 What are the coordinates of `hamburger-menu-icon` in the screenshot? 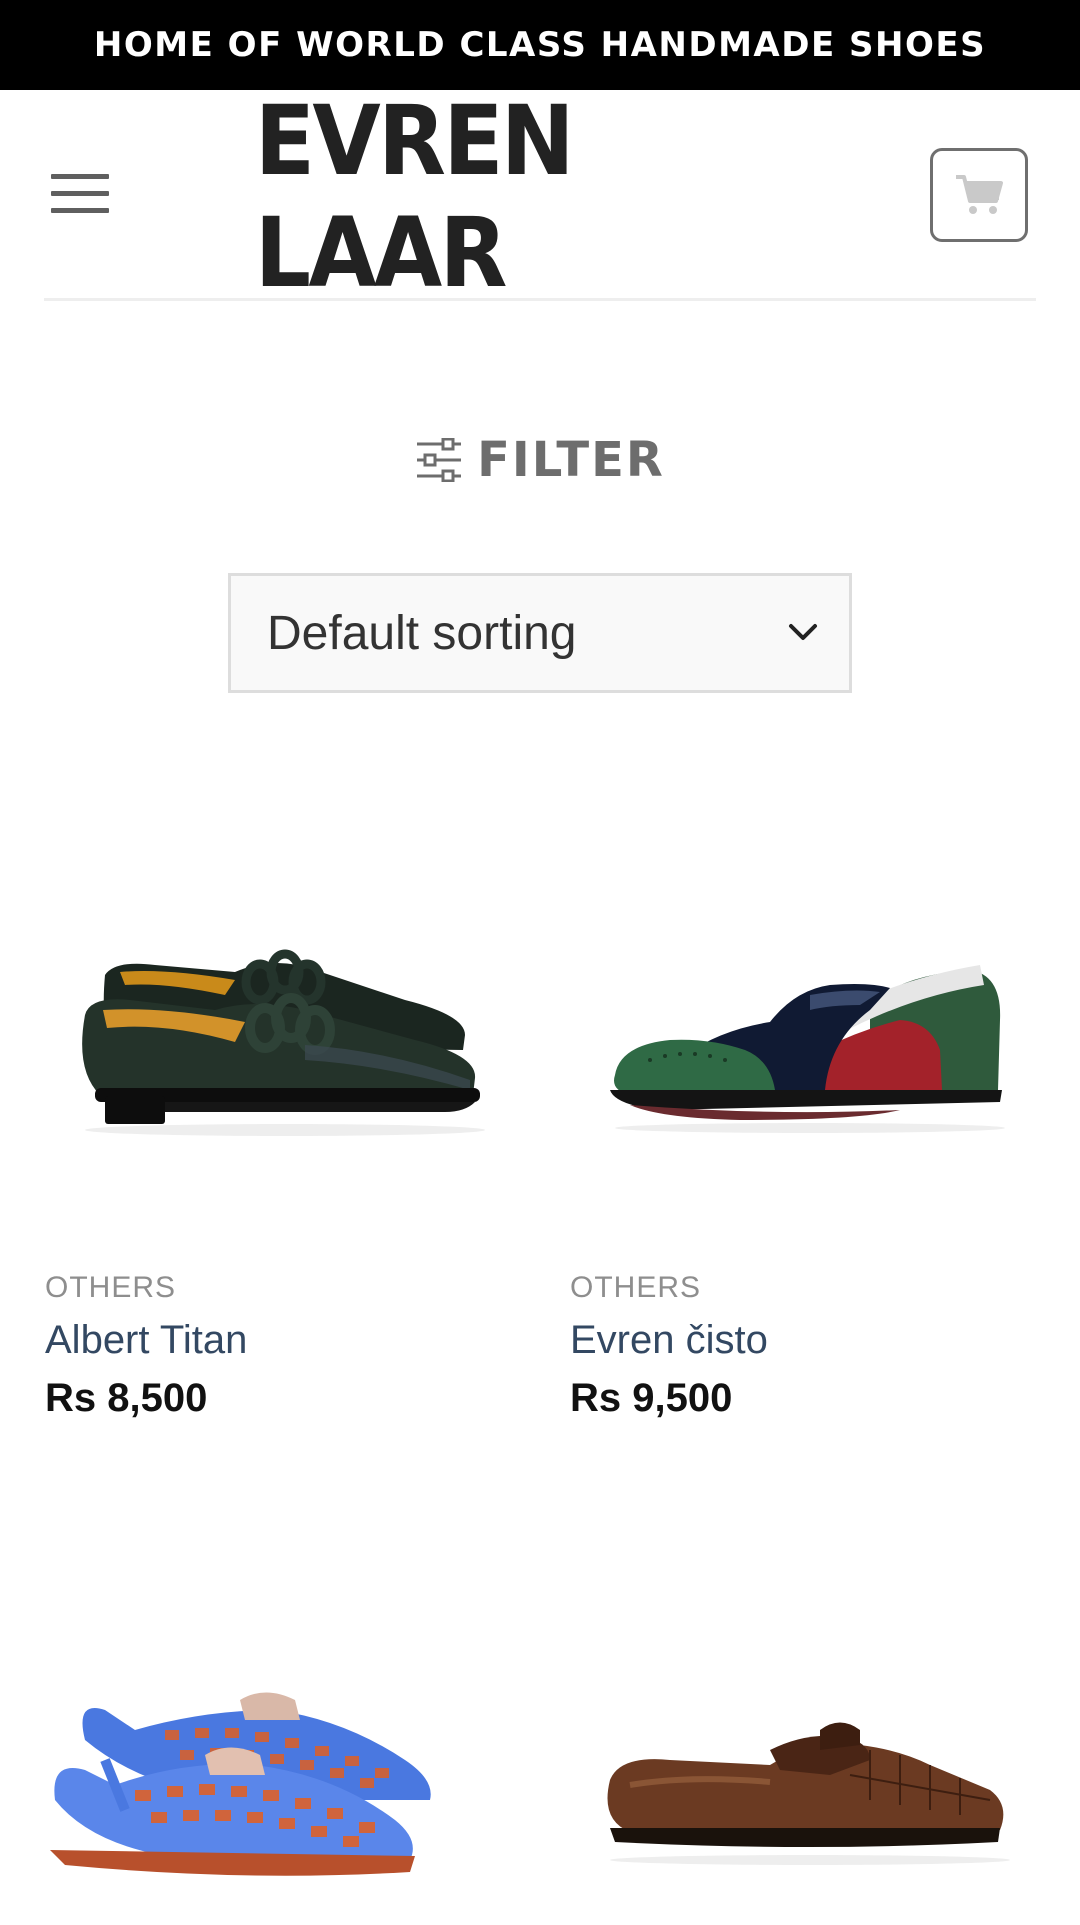 It's located at (80, 176).